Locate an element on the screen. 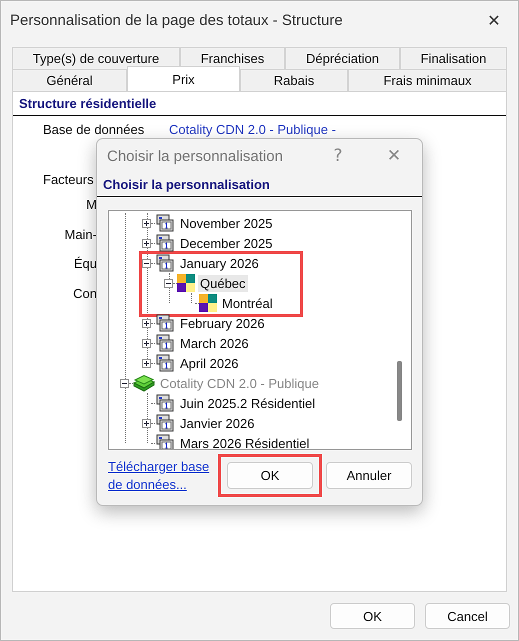  tab: Dépréciation is located at coordinates (342, 58).